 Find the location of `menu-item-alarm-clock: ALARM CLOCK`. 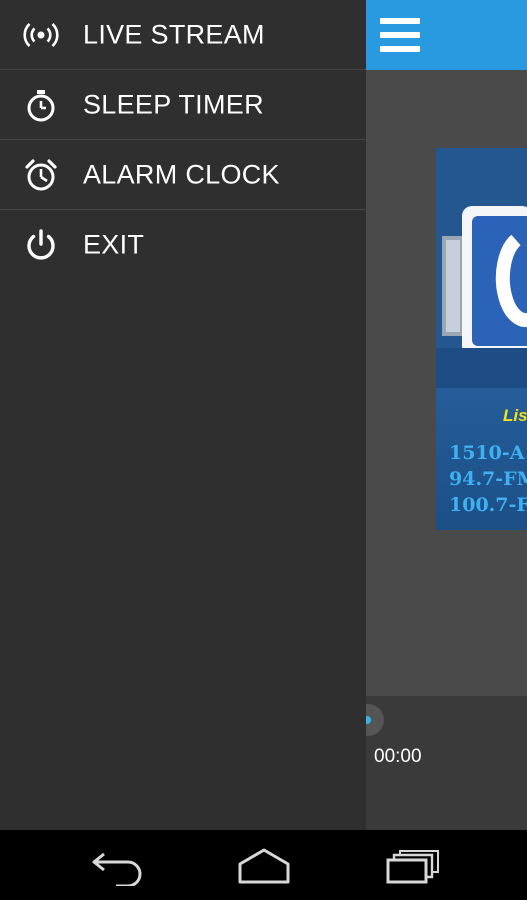

menu-item-alarm-clock: ALARM CLOCK is located at coordinates (183, 175).